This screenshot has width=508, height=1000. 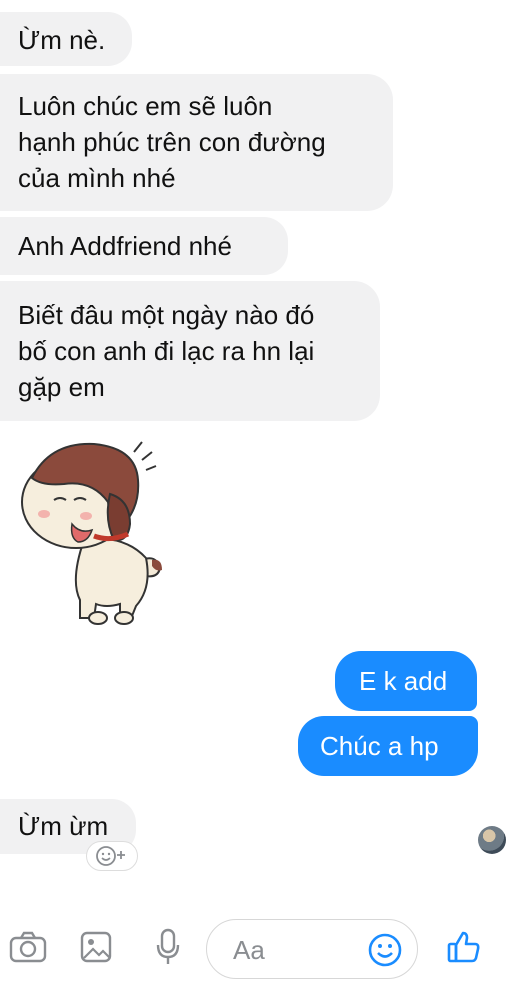 I want to click on outgoing-message: Chúc a hp, so click(x=388, y=746).